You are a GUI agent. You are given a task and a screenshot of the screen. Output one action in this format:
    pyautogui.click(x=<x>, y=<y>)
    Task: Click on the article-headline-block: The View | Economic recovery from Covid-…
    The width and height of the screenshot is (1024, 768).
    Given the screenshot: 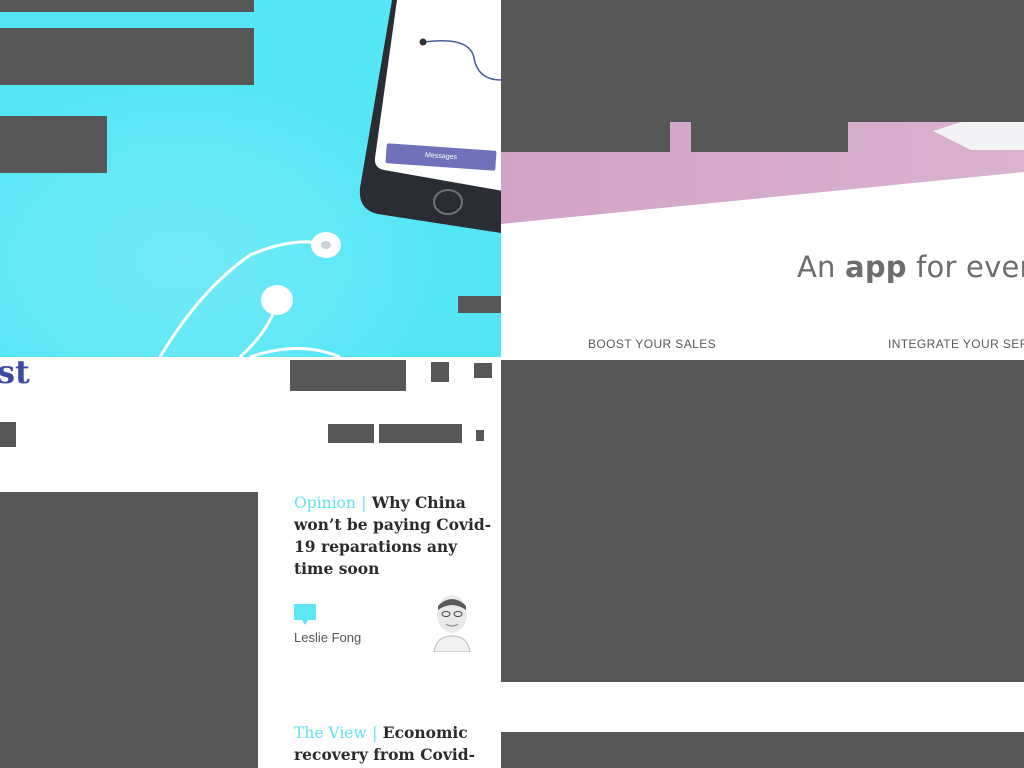 What is the action you would take?
    pyautogui.click(x=394, y=745)
    